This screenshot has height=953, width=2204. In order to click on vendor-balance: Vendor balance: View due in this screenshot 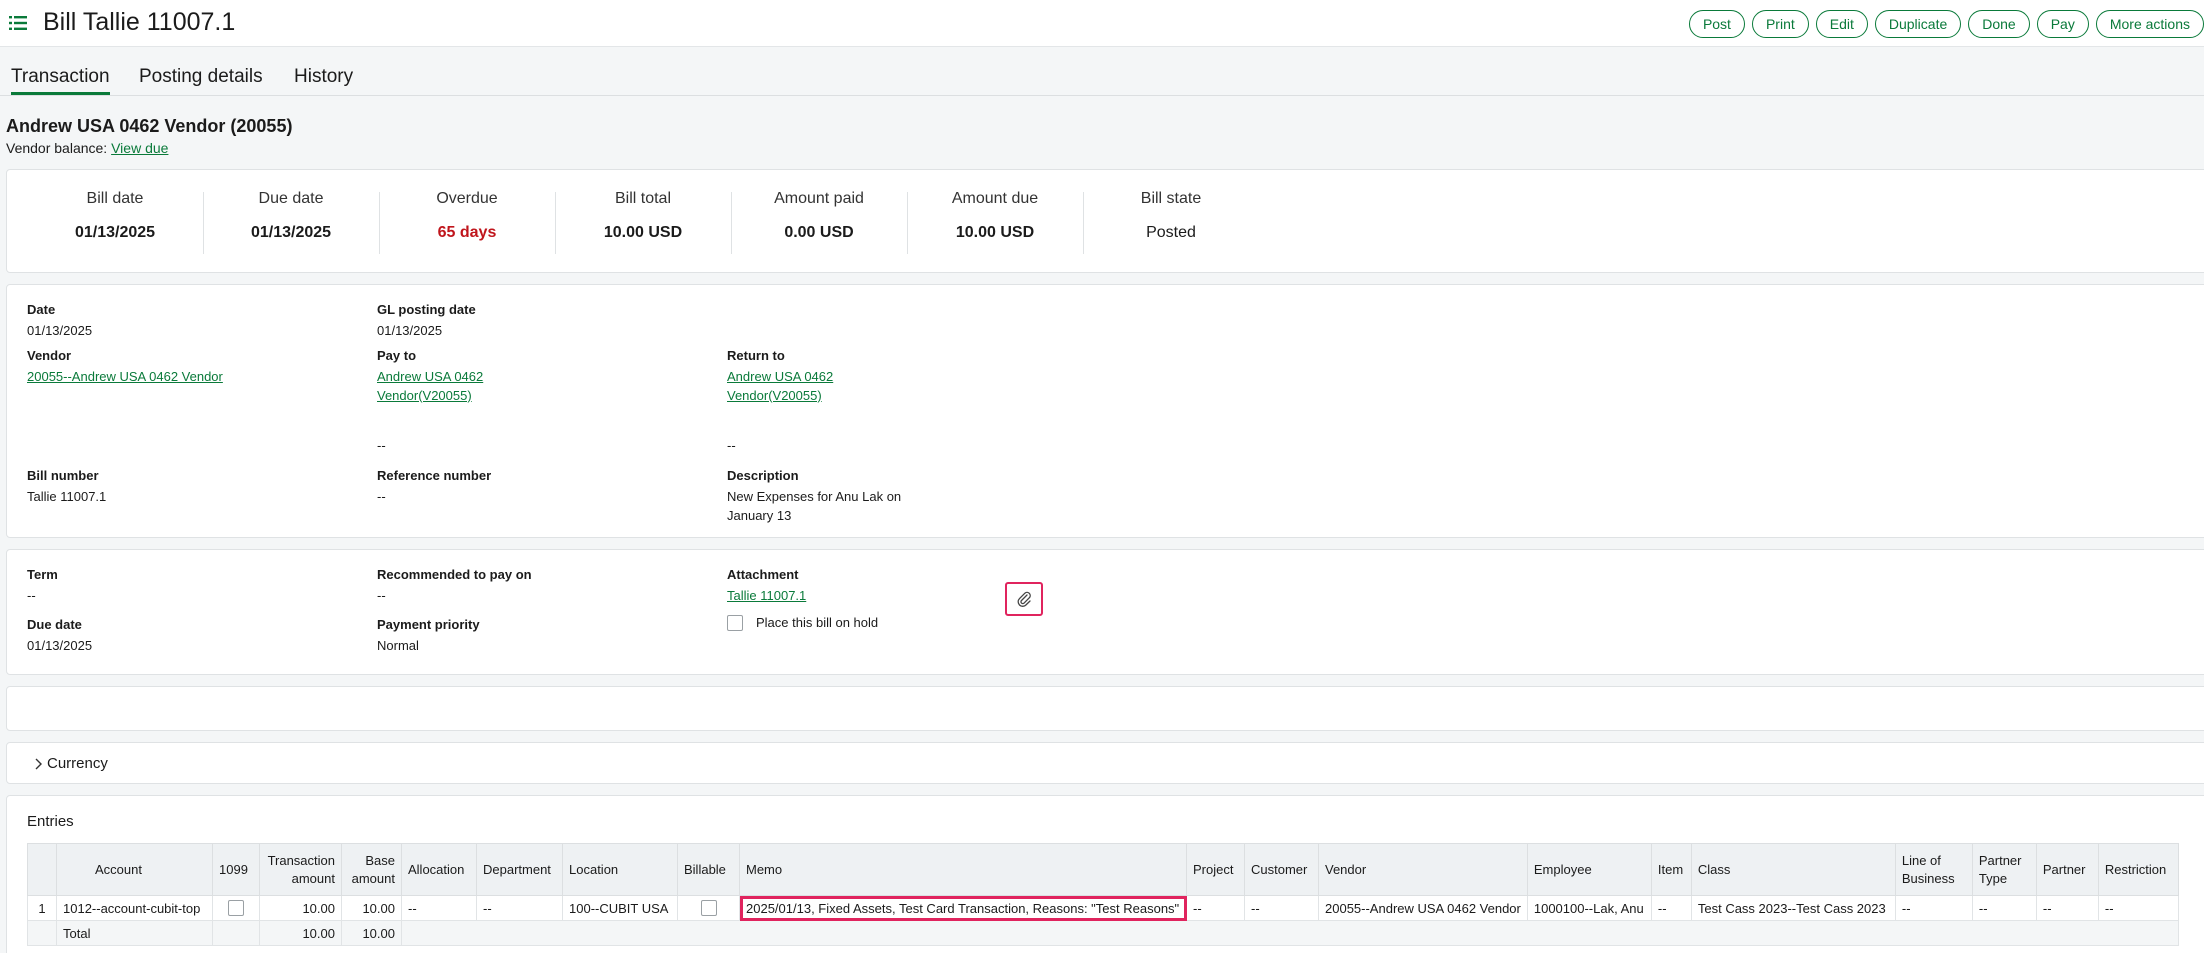, I will do `click(87, 148)`.